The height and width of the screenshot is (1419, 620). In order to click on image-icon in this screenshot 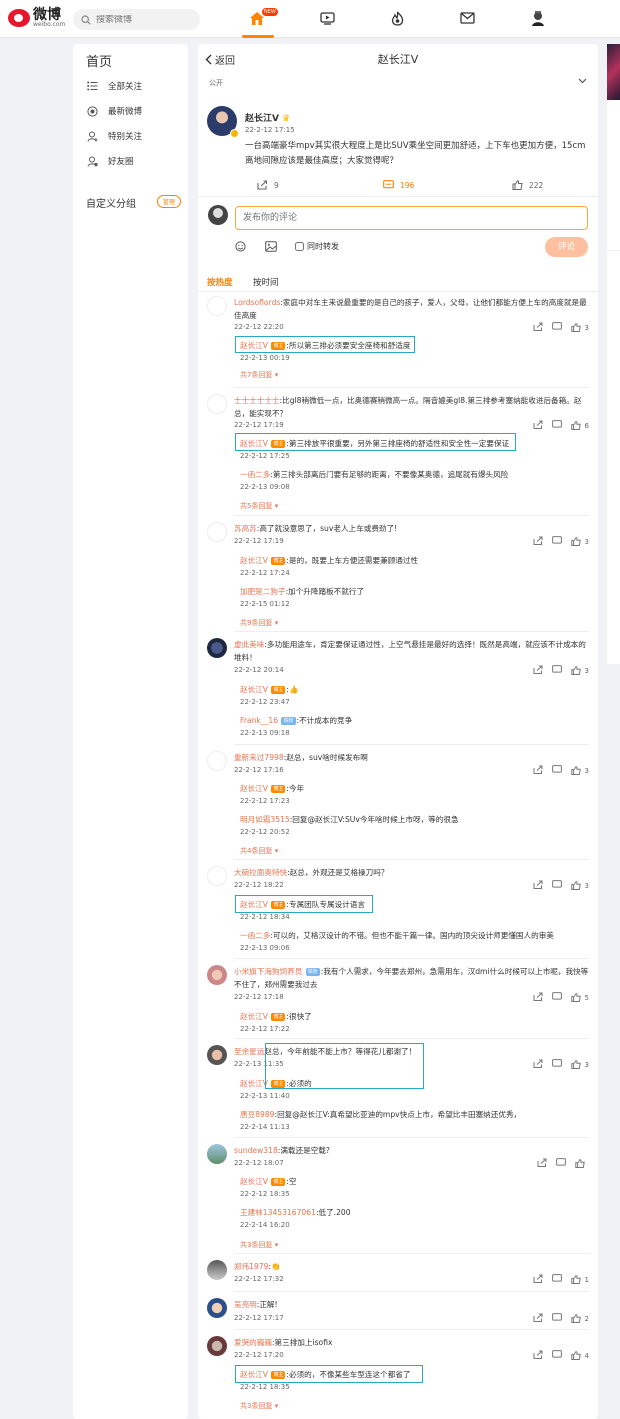, I will do `click(271, 246)`.